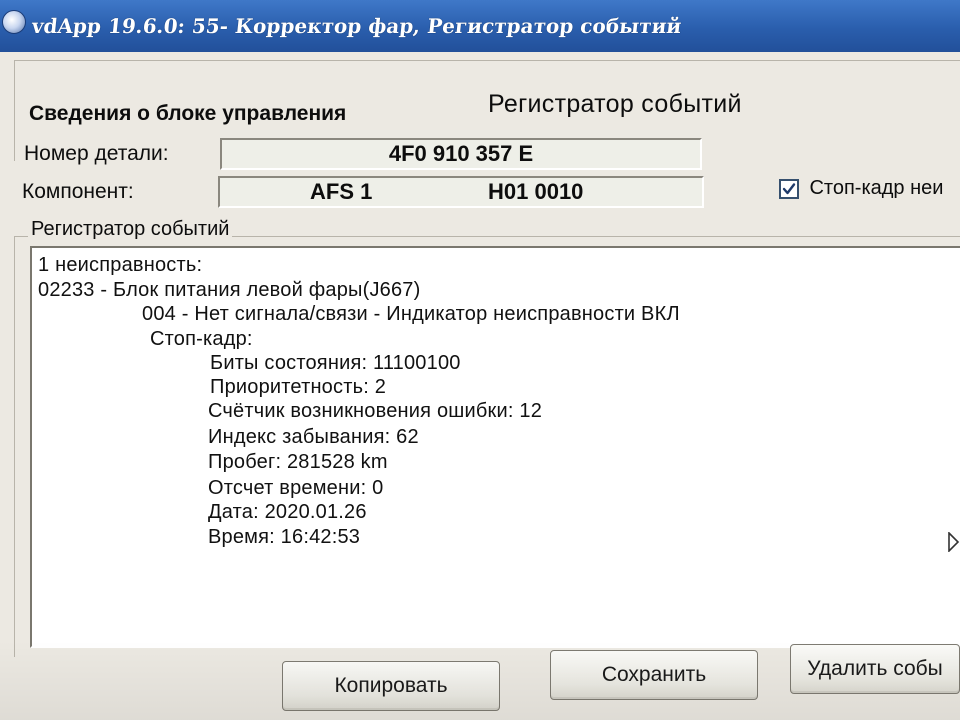  I want to click on log-line: Приоритетность: 2, so click(298, 387).